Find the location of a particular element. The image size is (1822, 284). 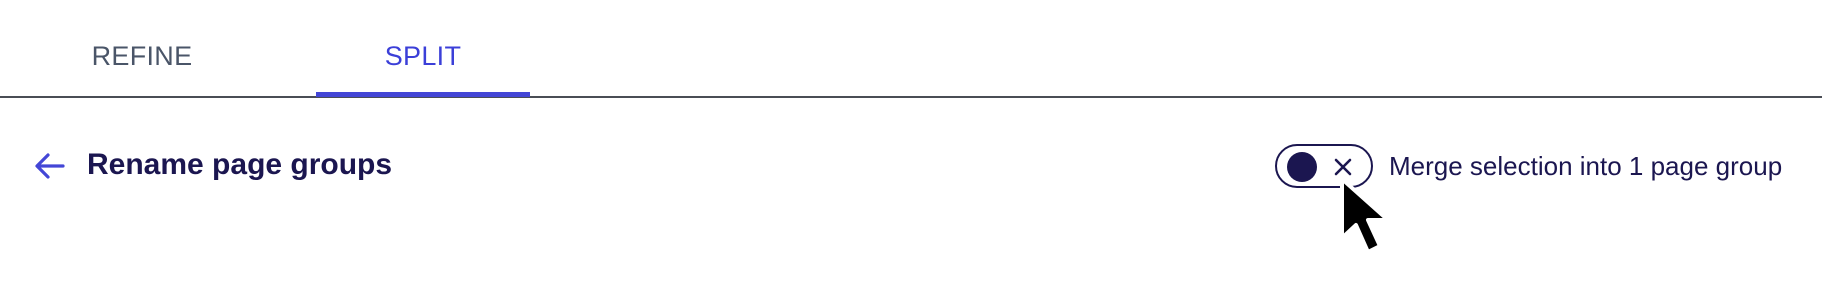

page-title: Rename page groups is located at coordinates (240, 164).